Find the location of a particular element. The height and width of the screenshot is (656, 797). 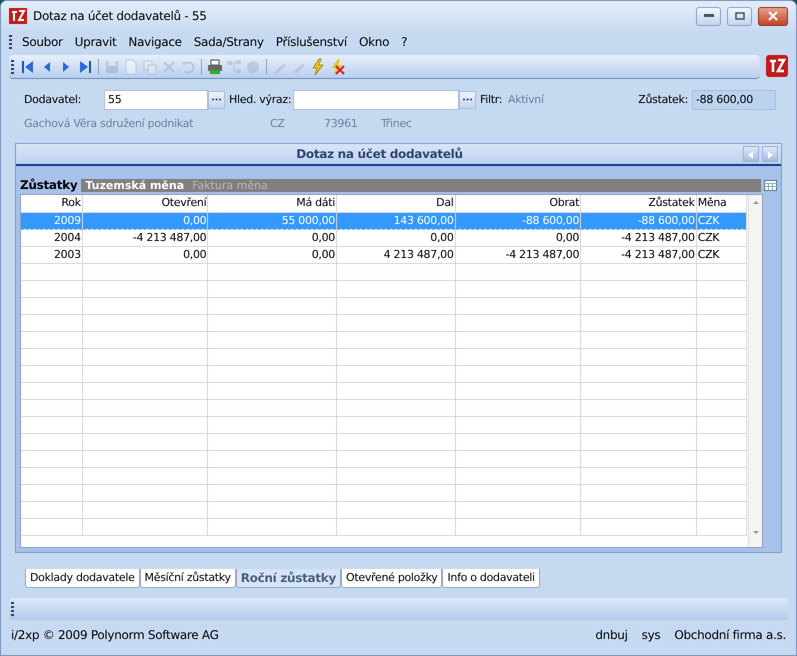

scrollbar is located at coordinates (755, 371).